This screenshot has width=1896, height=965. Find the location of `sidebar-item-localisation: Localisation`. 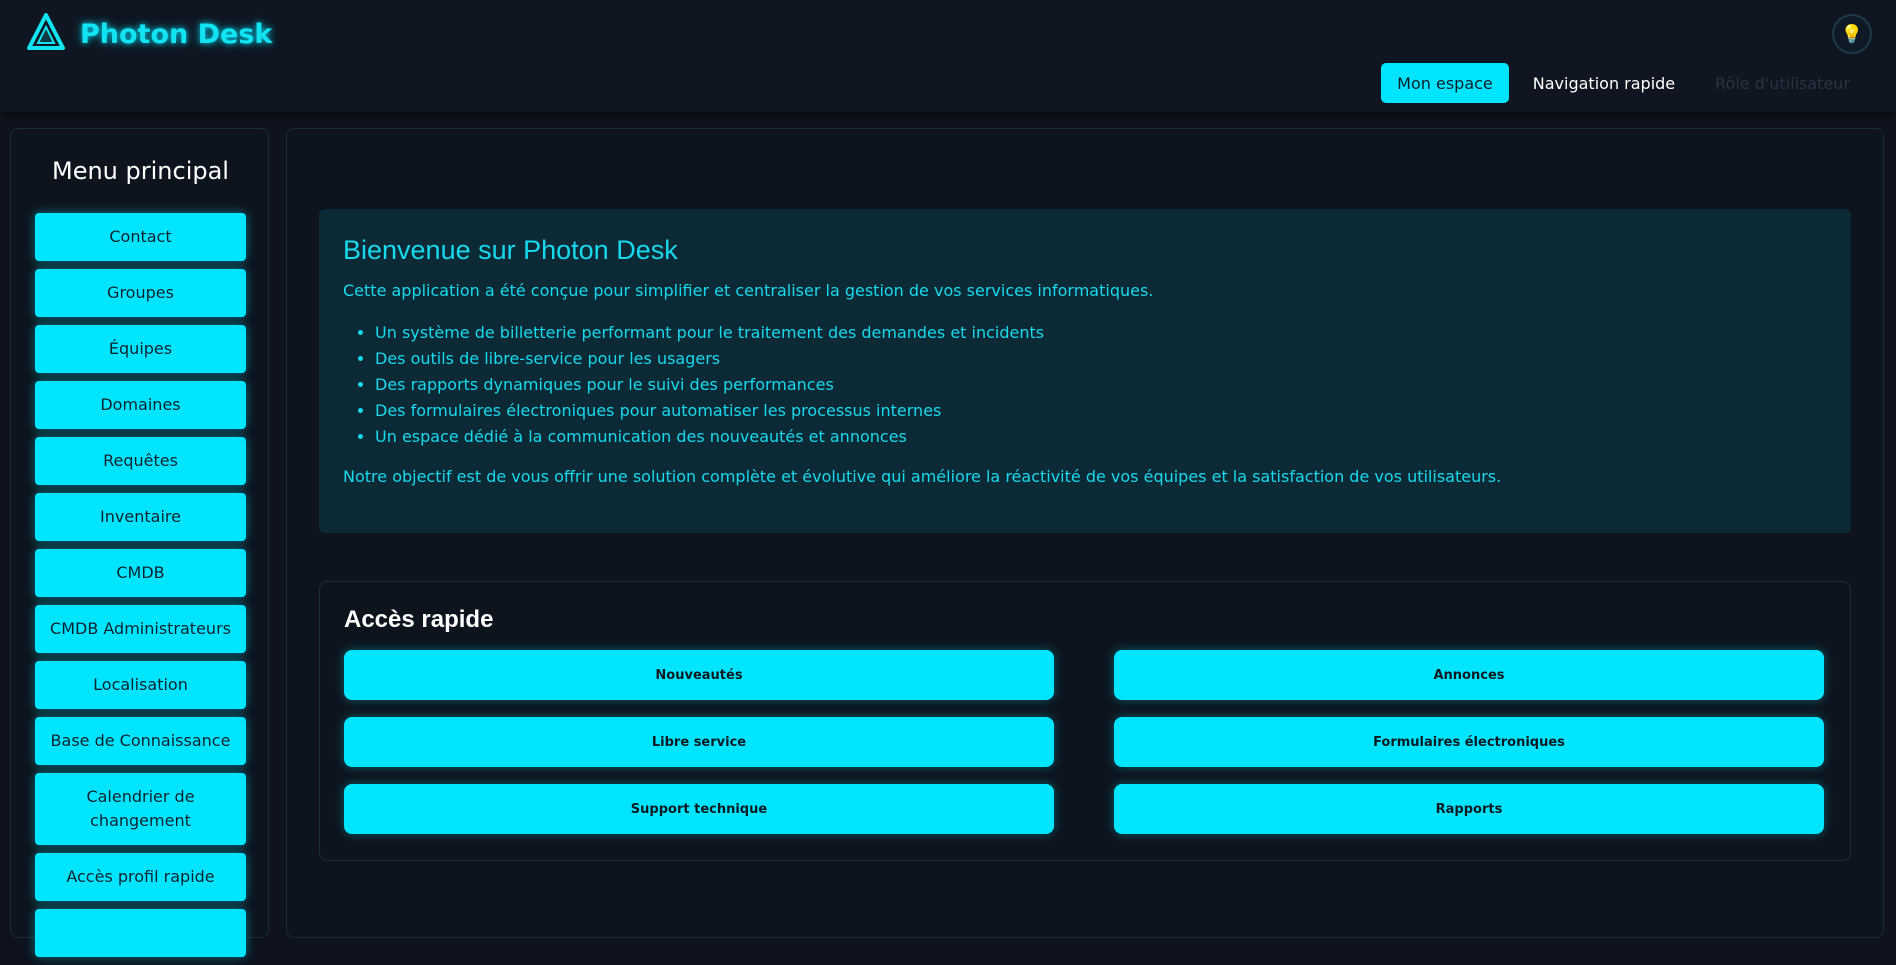

sidebar-item-localisation: Localisation is located at coordinates (140, 685).